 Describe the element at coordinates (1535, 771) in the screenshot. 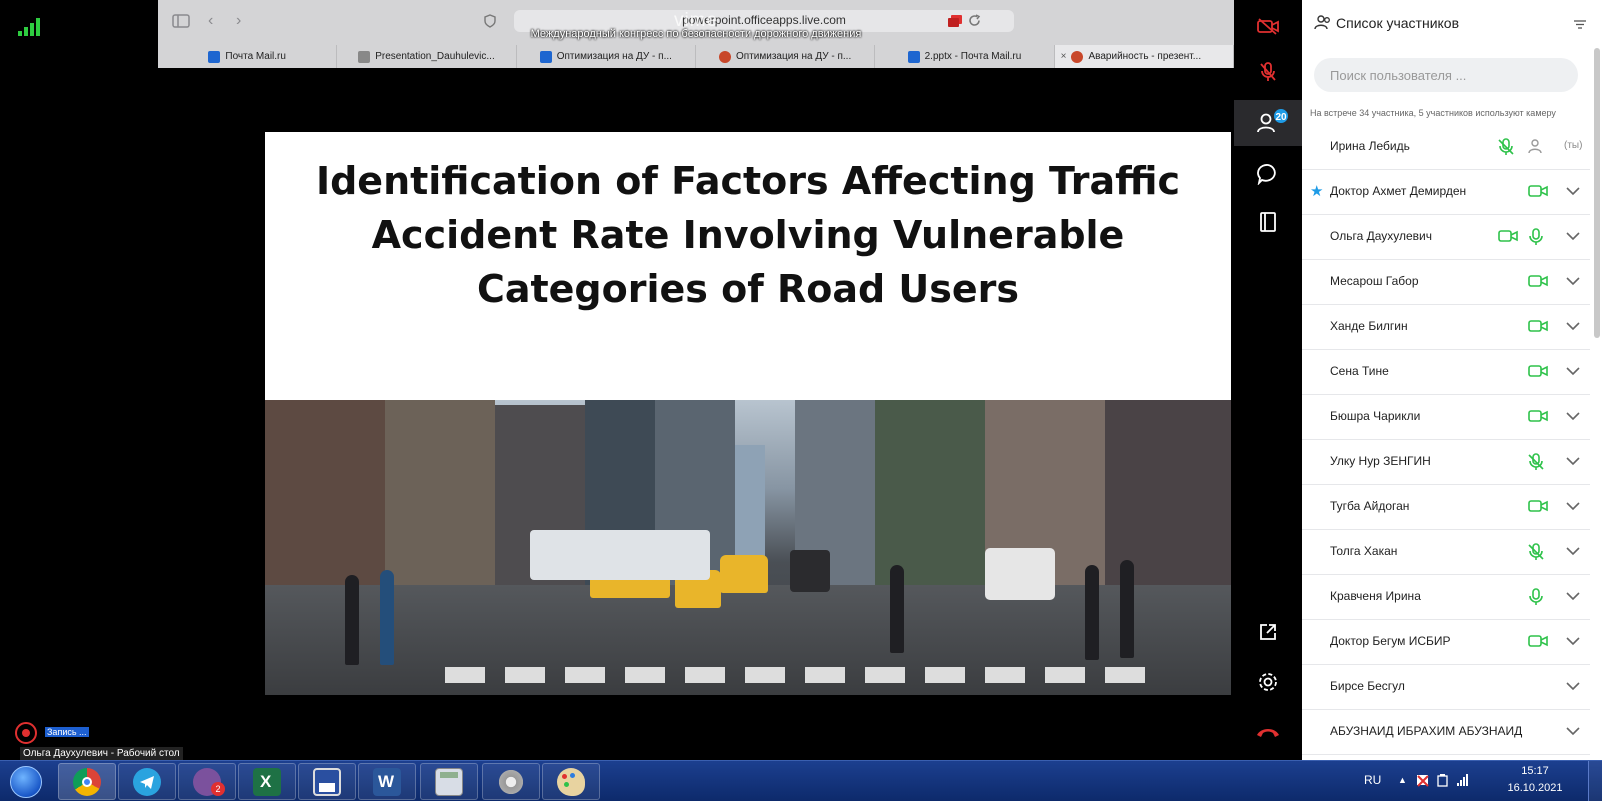

I see `clock-time: 15:17` at that location.